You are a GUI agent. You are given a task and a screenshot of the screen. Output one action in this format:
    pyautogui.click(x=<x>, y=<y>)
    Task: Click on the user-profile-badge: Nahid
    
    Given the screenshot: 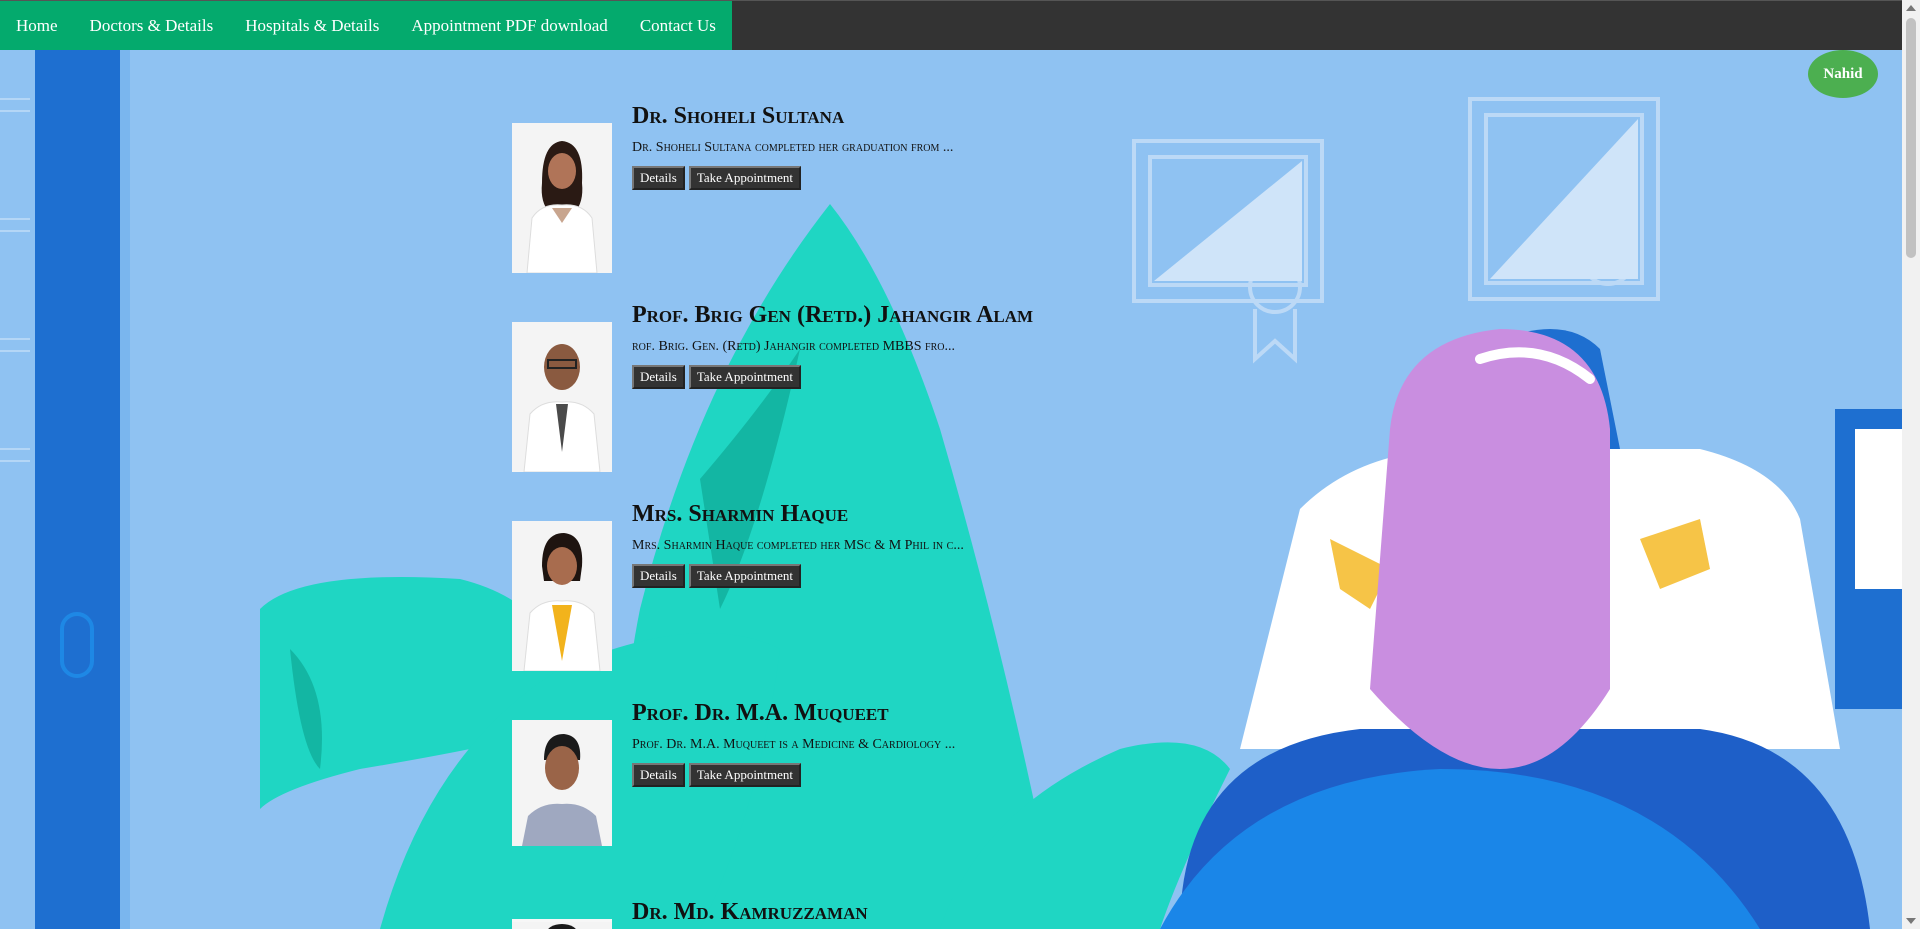 What is the action you would take?
    pyautogui.click(x=1843, y=74)
    